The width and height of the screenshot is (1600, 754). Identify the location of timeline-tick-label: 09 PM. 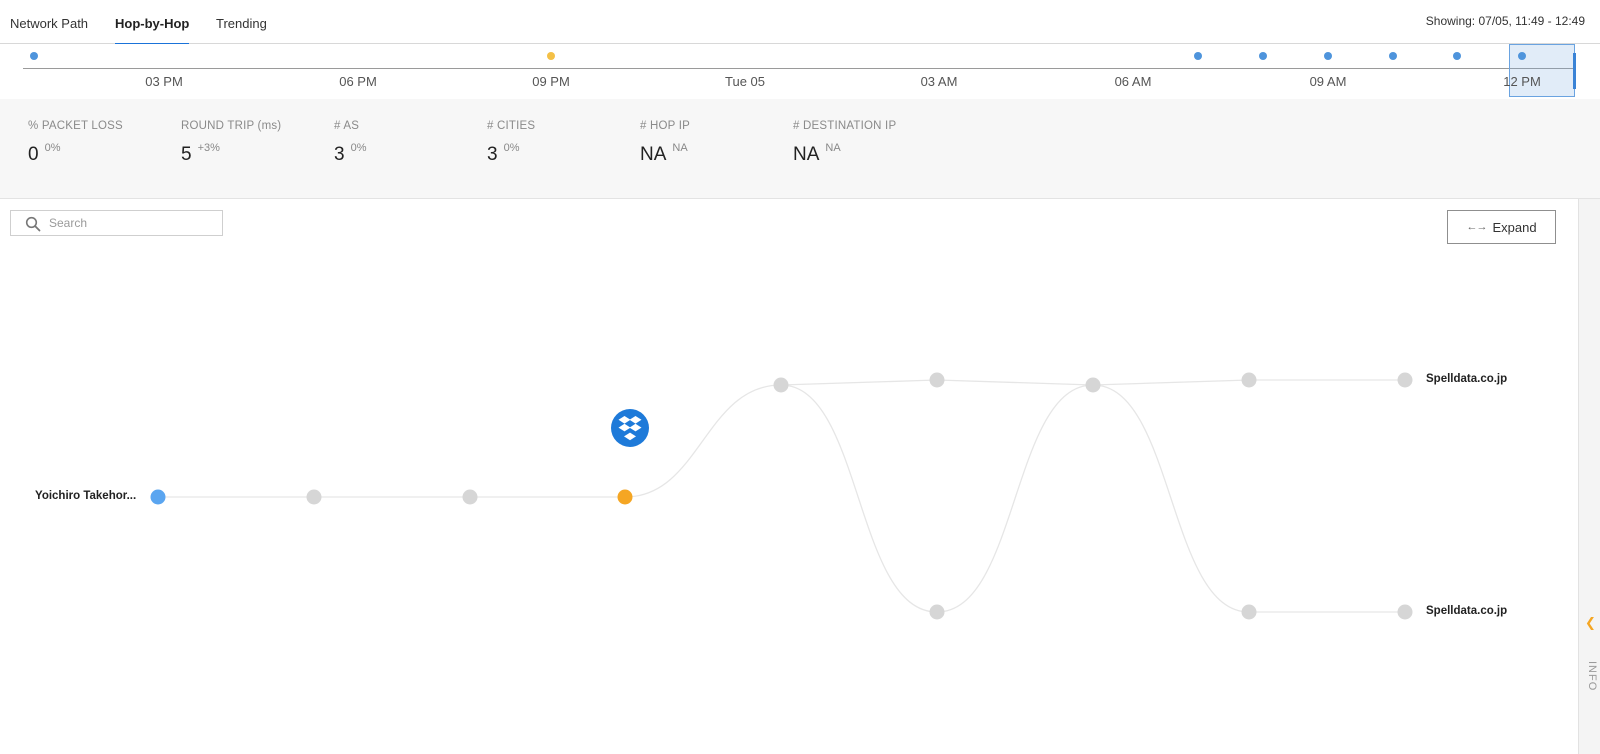
(551, 81).